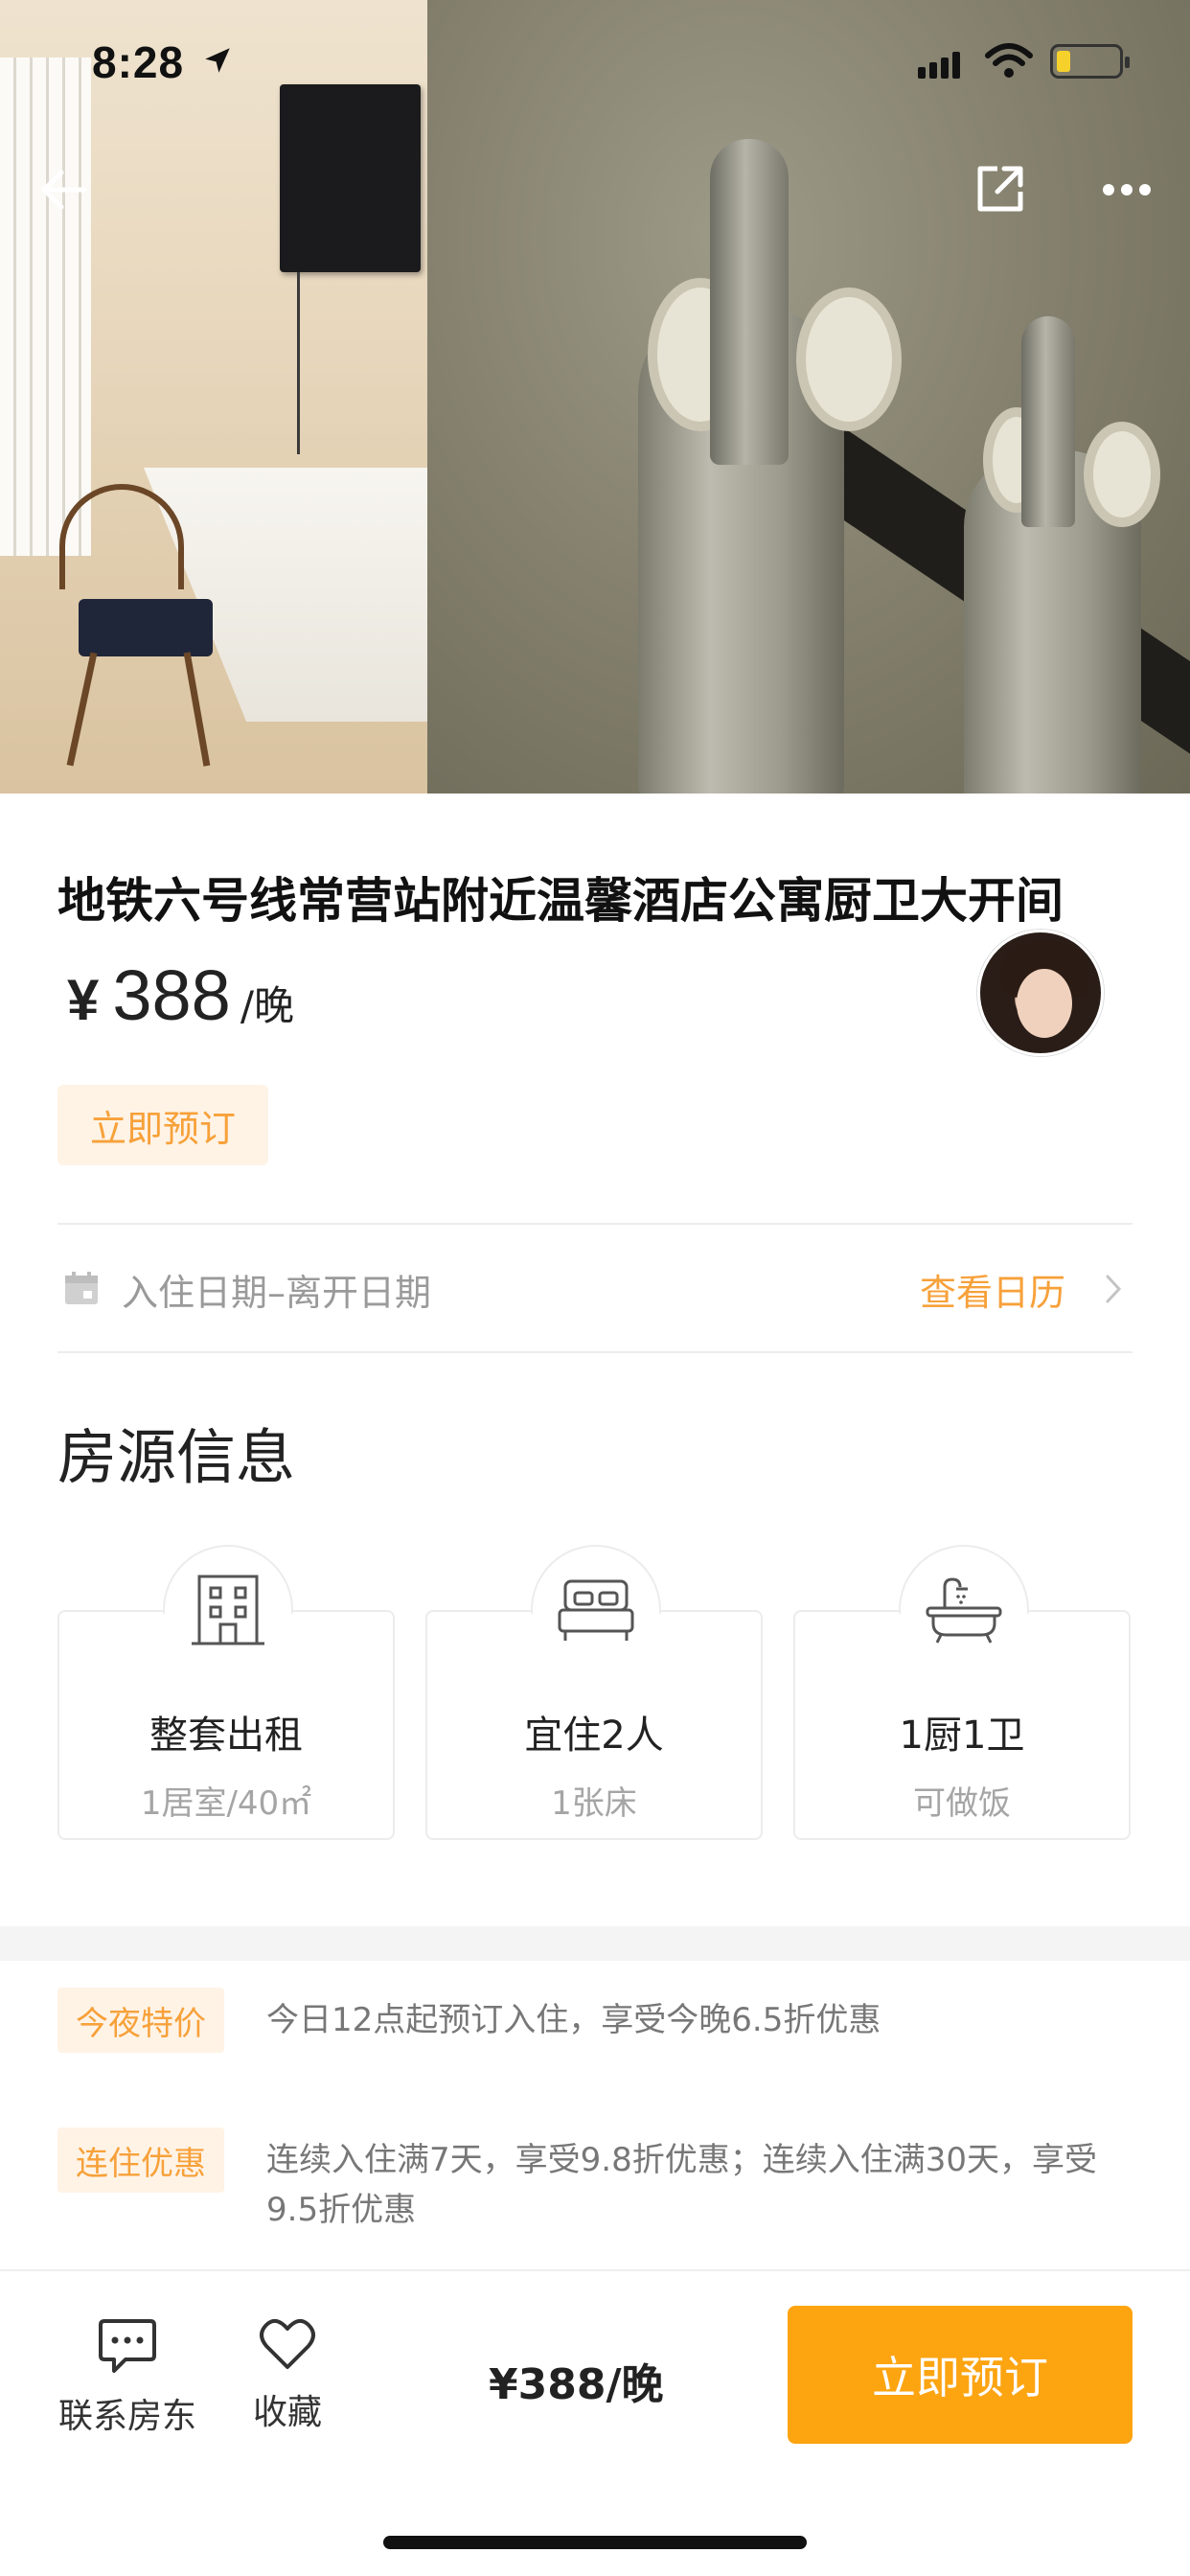 The width and height of the screenshot is (1190, 2576). I want to click on bed-icon, so click(596, 1610).